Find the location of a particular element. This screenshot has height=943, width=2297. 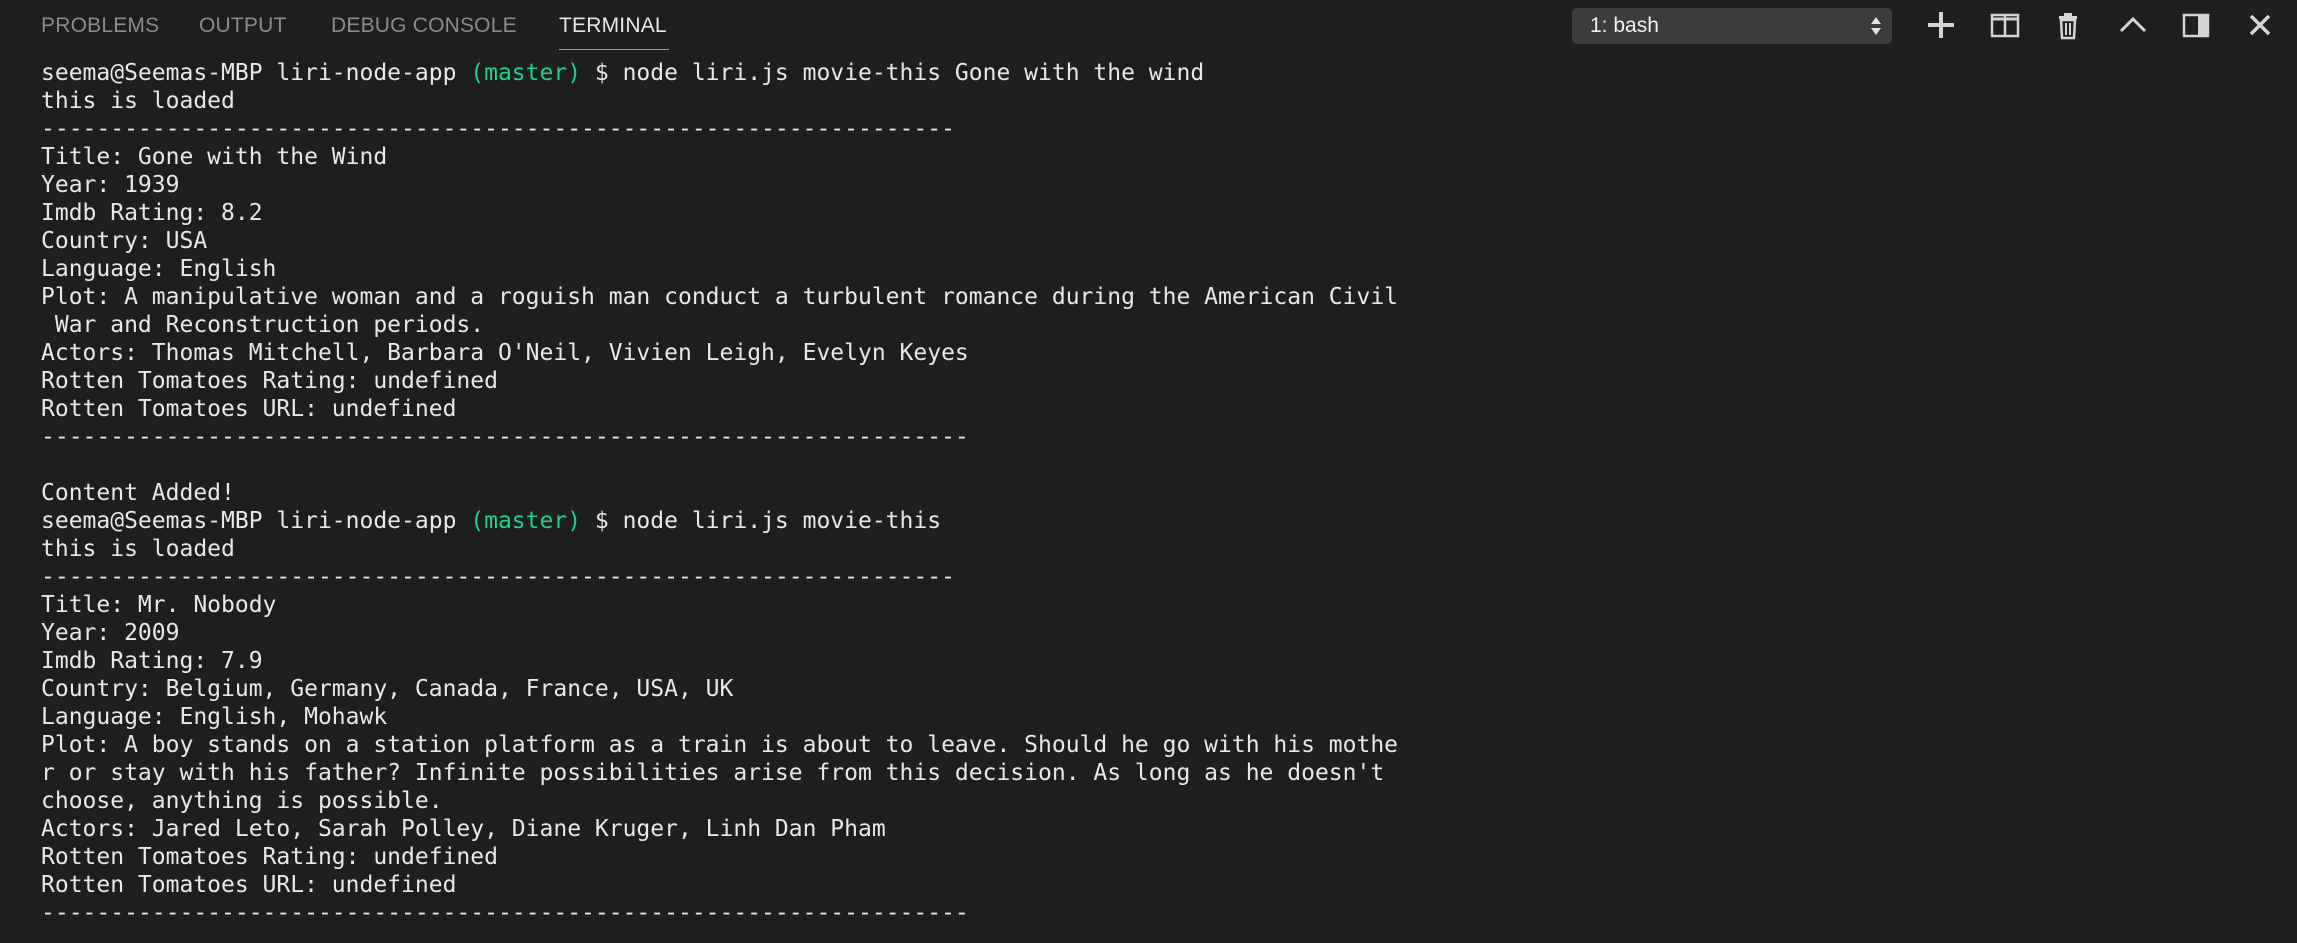

active-tab-indicator is located at coordinates (614, 49).